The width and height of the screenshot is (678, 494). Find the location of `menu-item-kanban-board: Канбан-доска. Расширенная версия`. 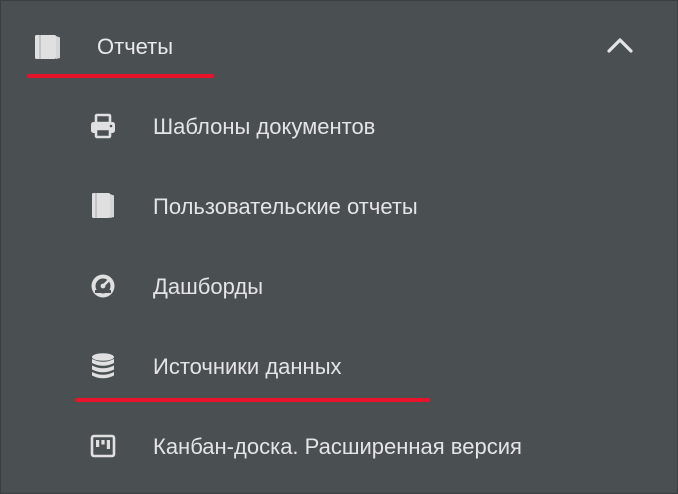

menu-item-kanban-board: Канбан-доска. Расширенная версия is located at coordinates (339, 447).